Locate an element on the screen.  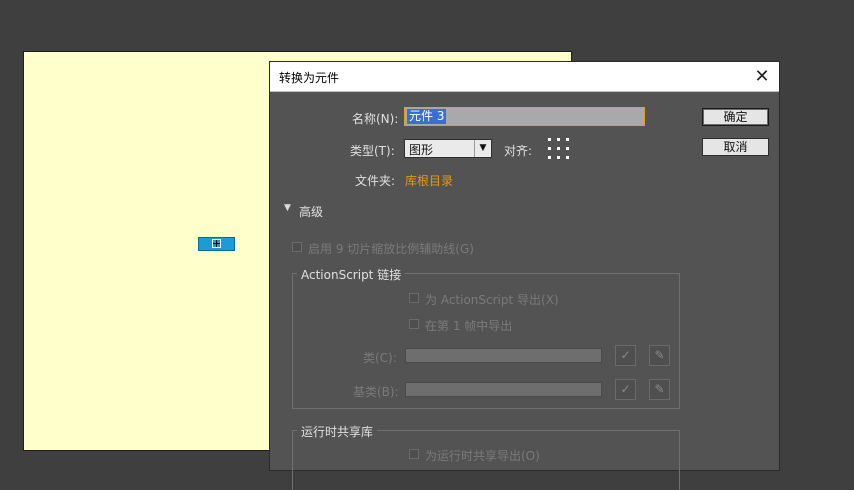
selected-shape is located at coordinates (216, 244).